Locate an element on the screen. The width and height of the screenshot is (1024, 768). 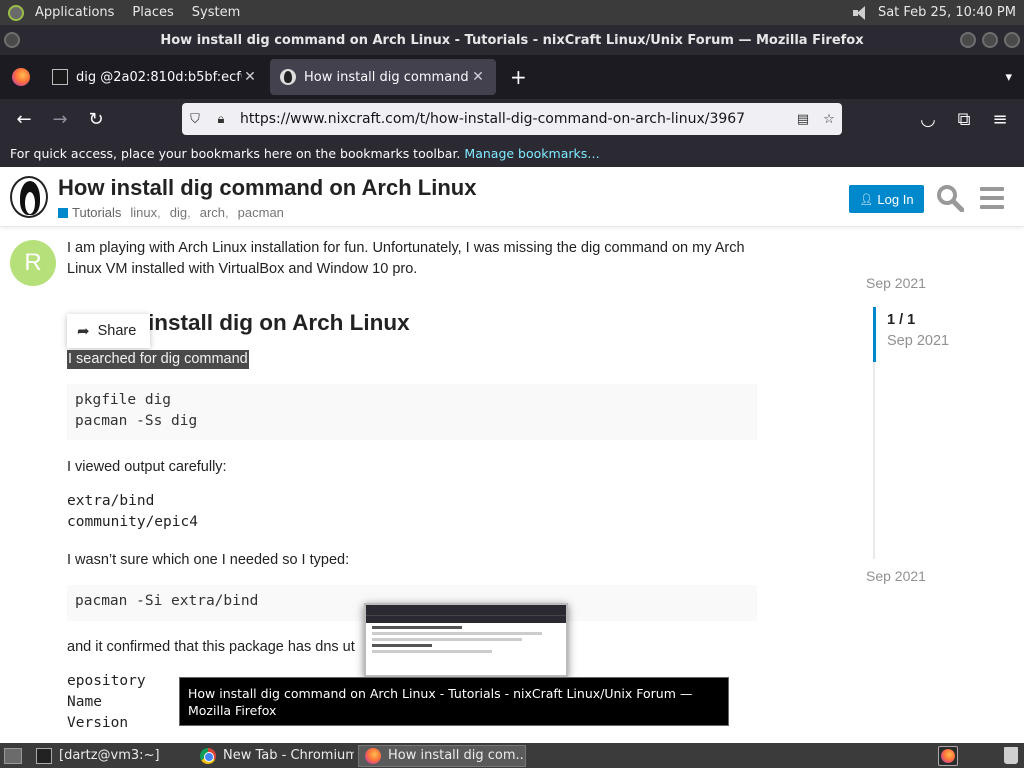
applications-menu: Applications is located at coordinates (74, 12).